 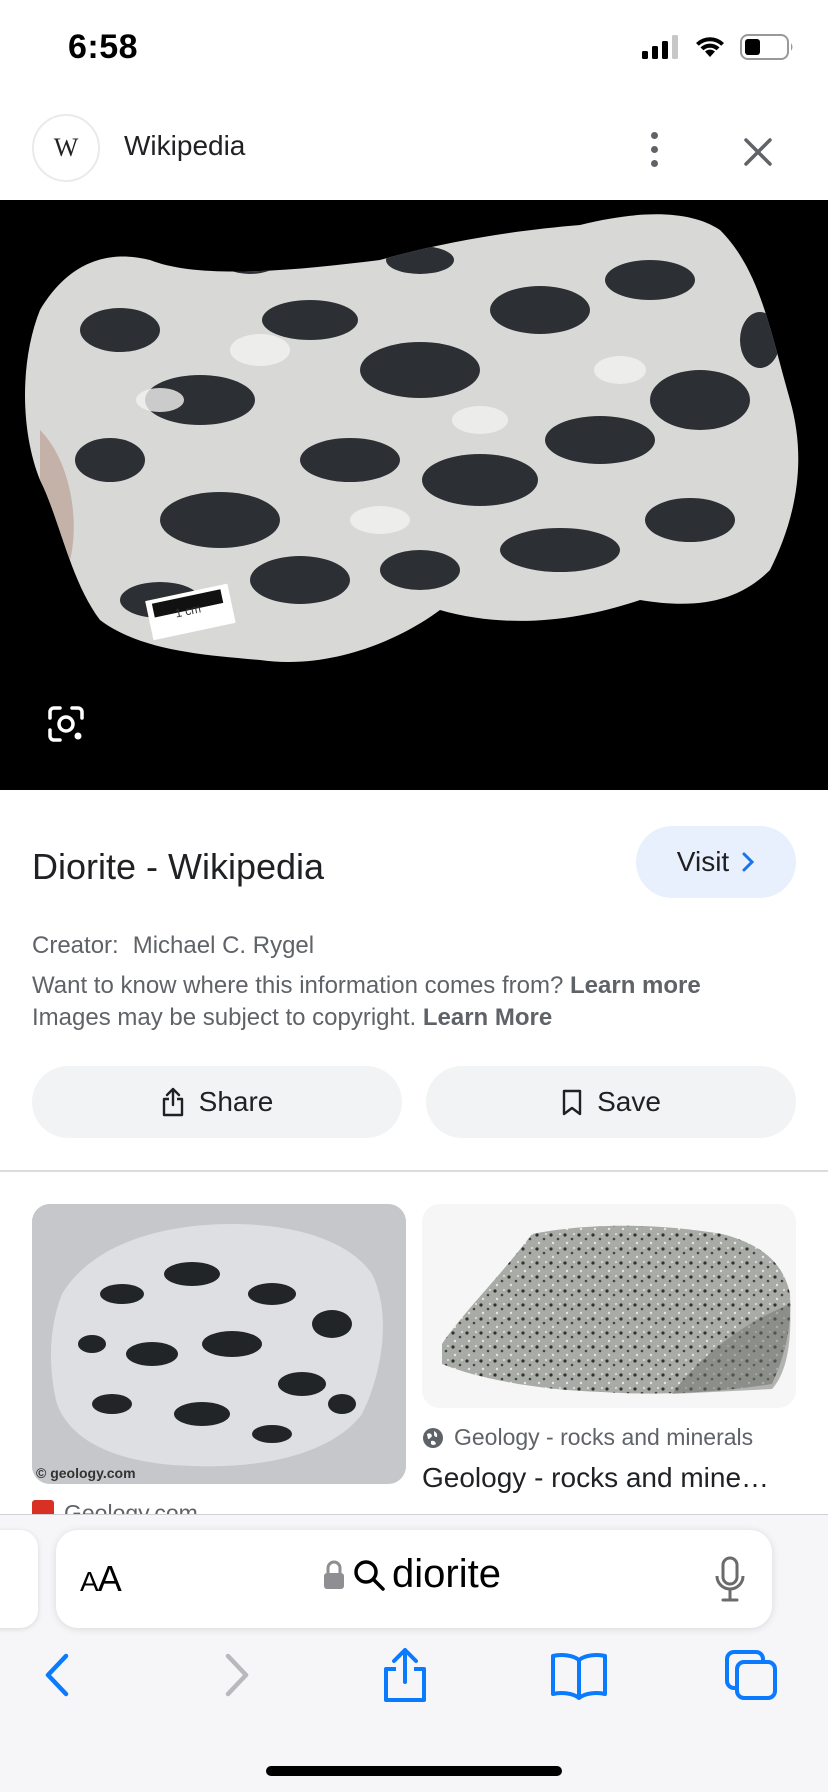 I want to click on related-source-2: Geology - rocks and minerals, so click(x=587, y=1437).